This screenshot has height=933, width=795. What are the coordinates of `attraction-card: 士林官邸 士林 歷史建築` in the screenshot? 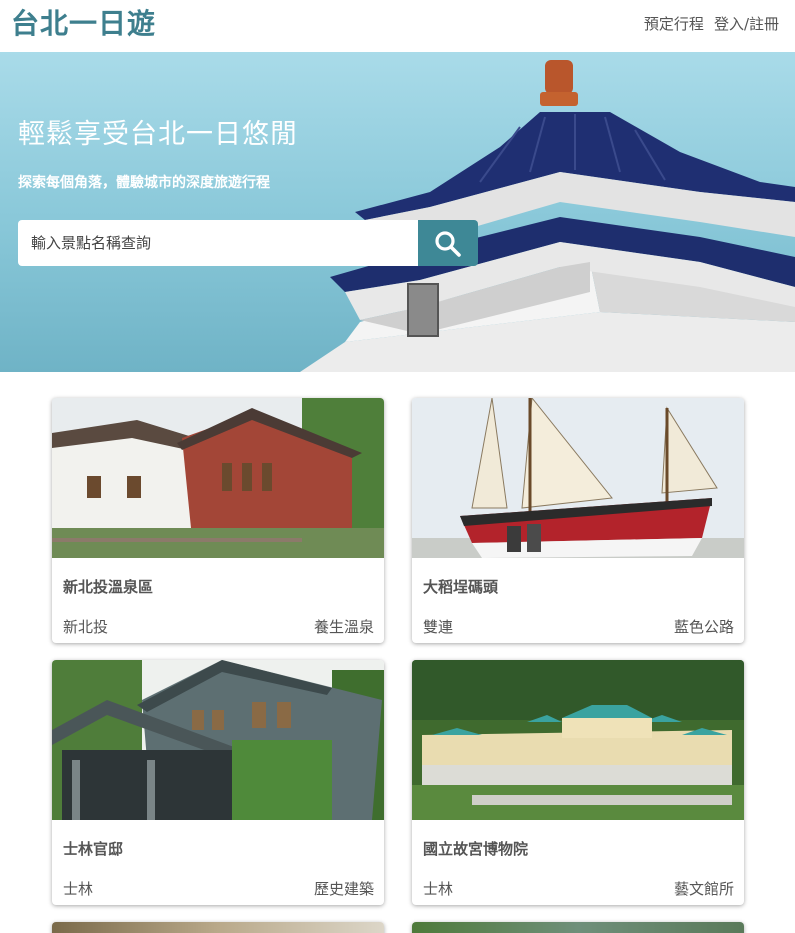 It's located at (218, 782).